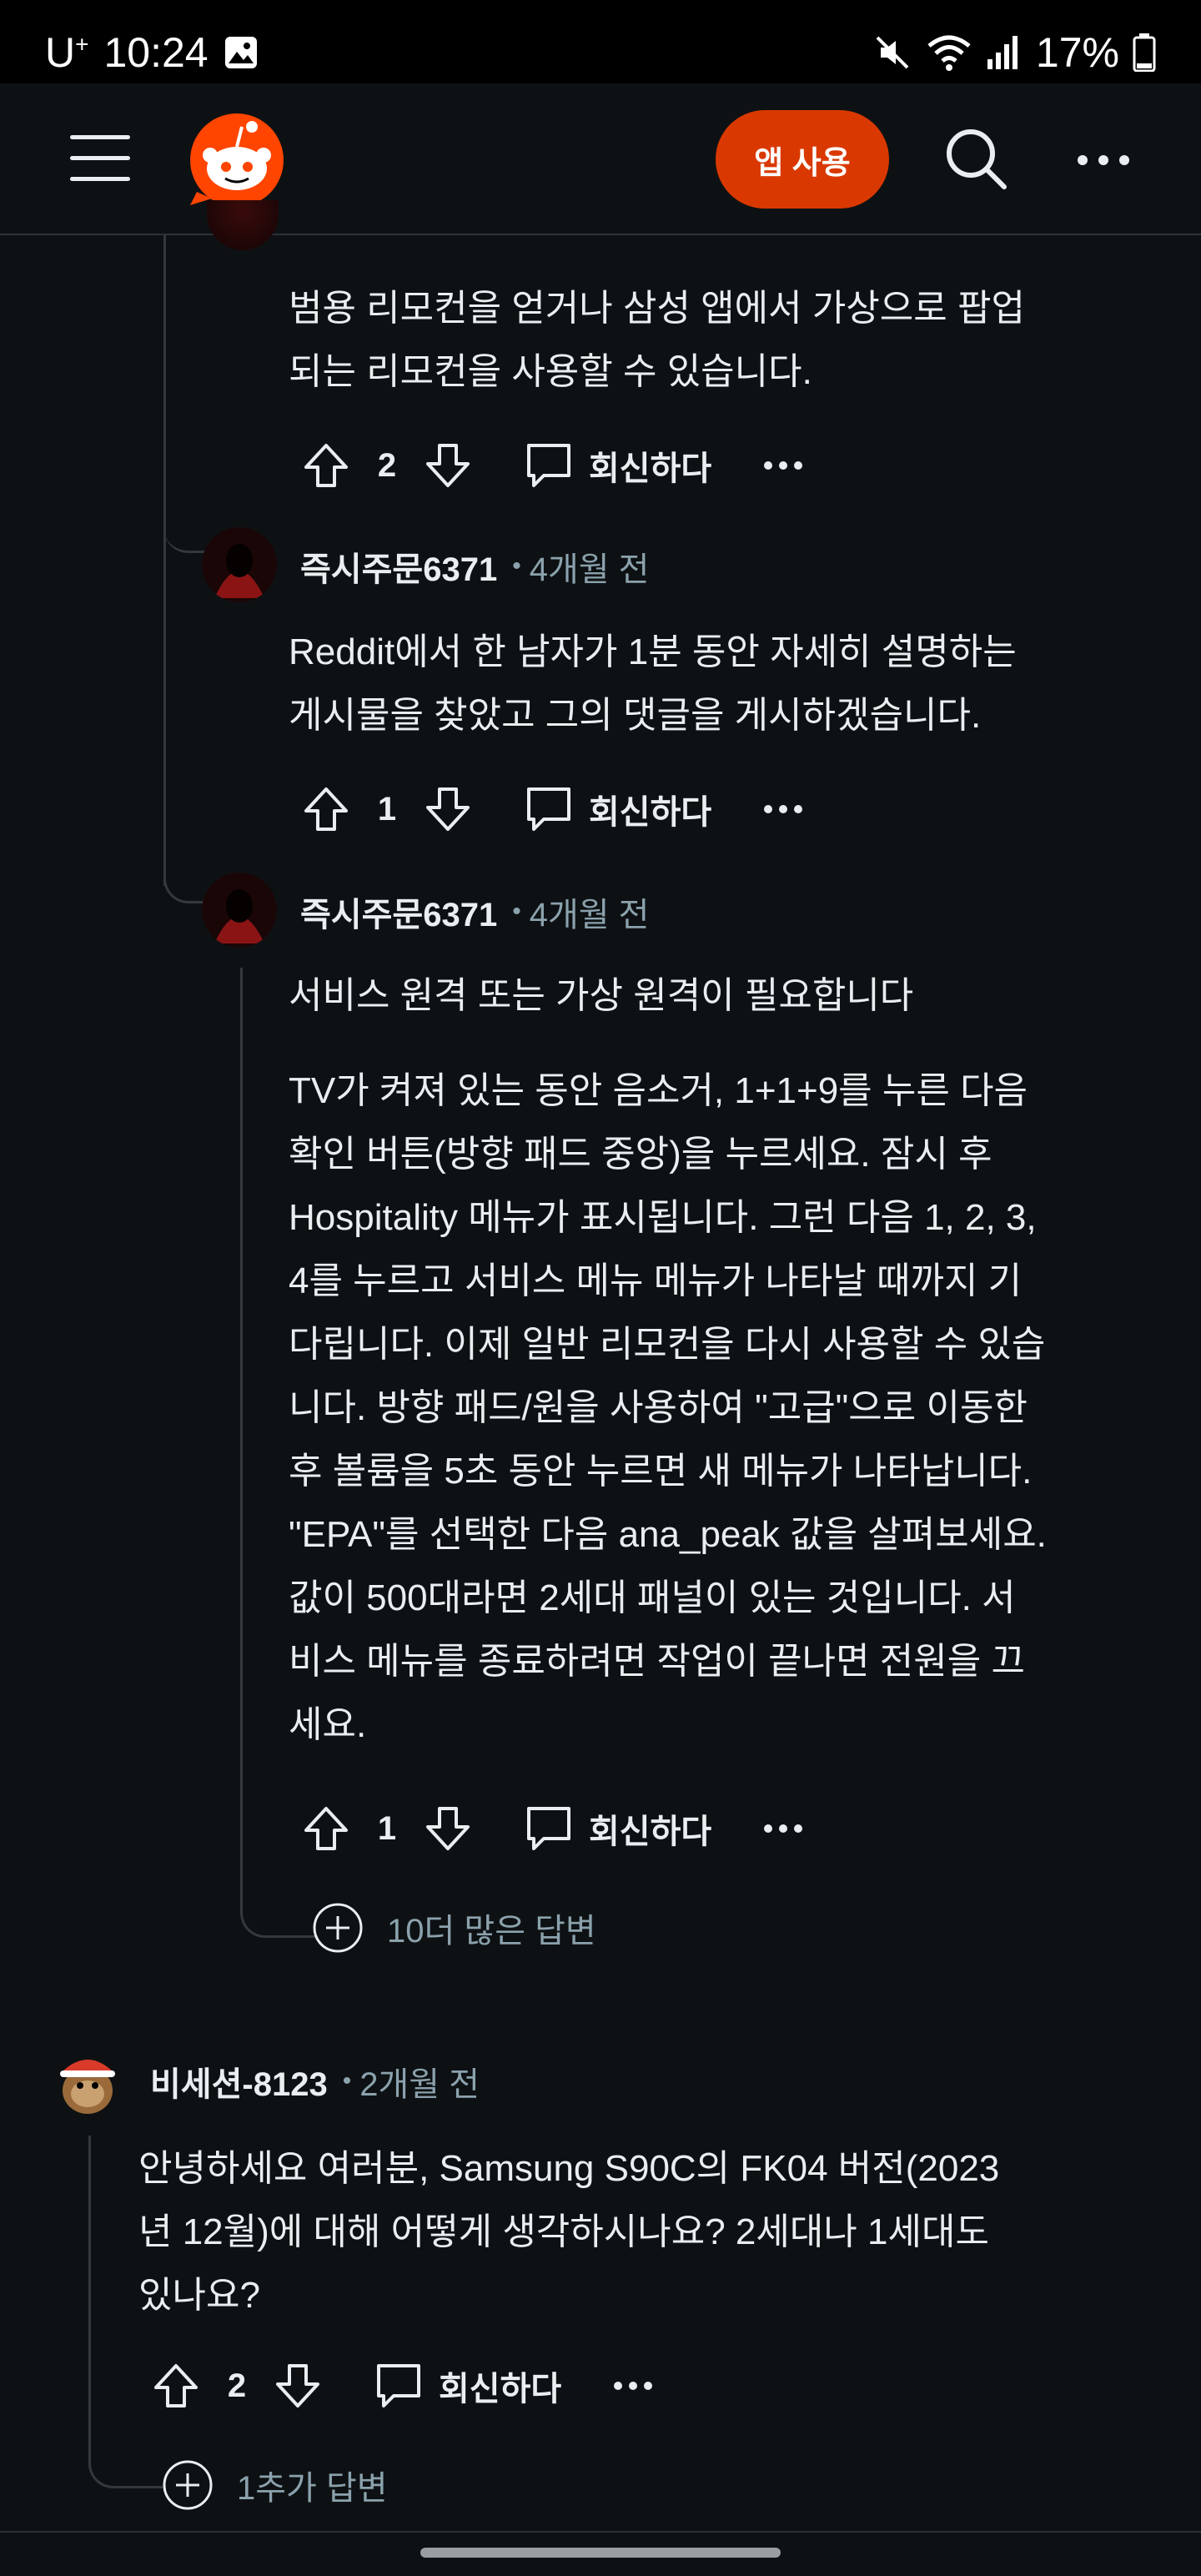 The image size is (1201, 2576). What do you see at coordinates (1077, 52) in the screenshot?
I see `battery-percent: 17%` at bounding box center [1077, 52].